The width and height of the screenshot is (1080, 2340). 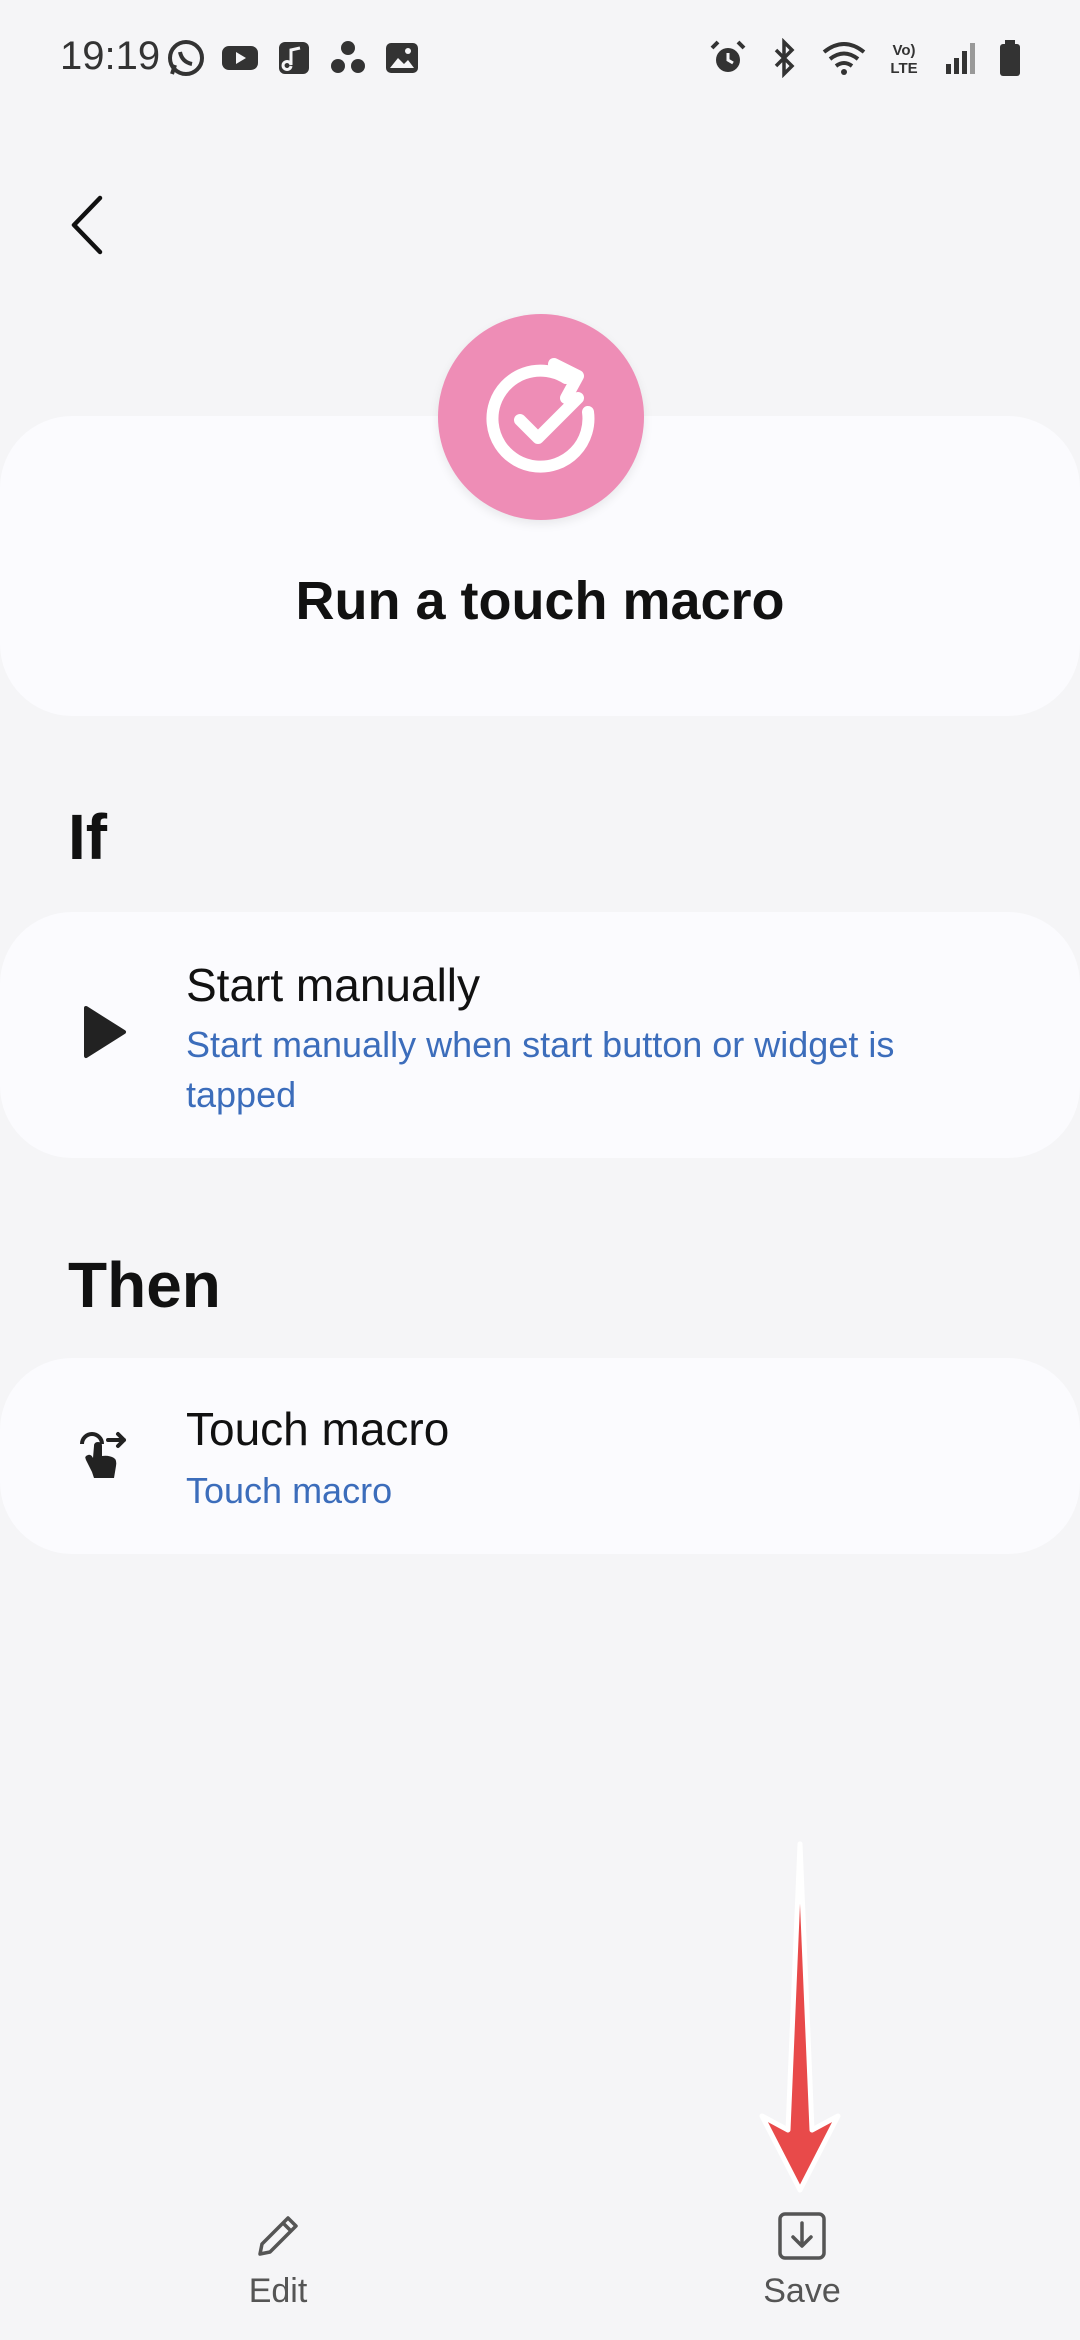 I want to click on routine-icon-button, so click(x=541, y=417).